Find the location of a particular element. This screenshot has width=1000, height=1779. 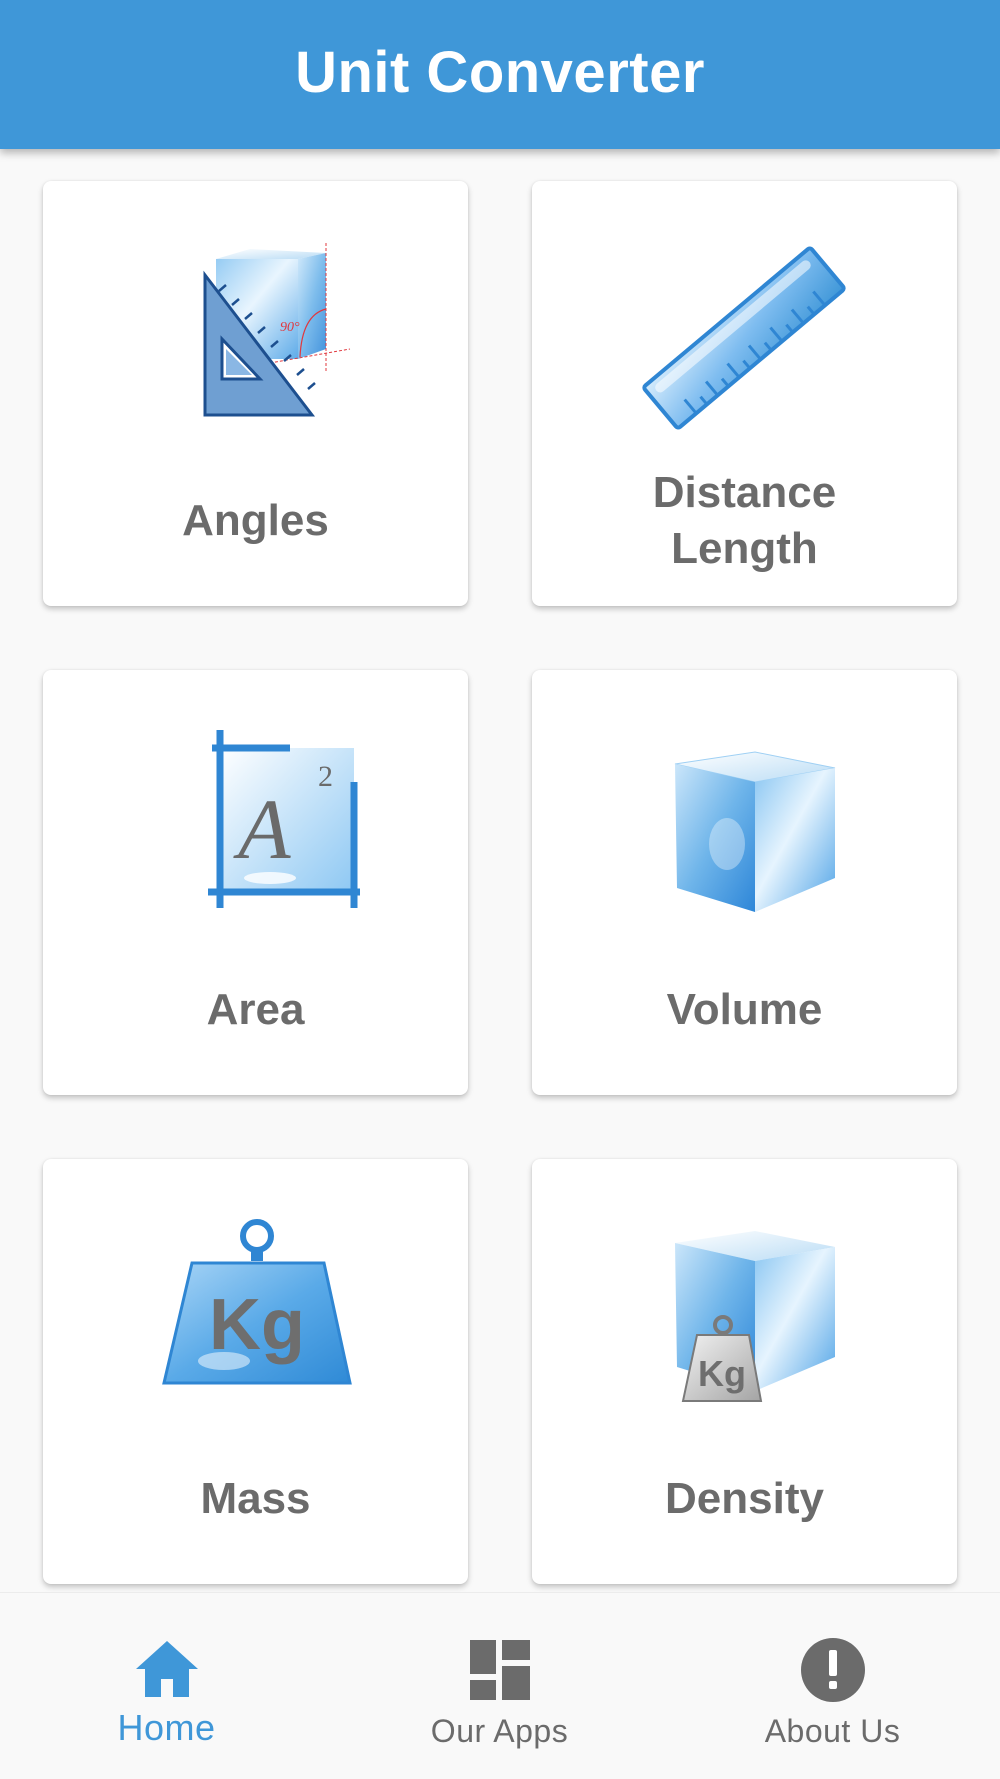

nav-item-about-us: About Us is located at coordinates (832, 1686).